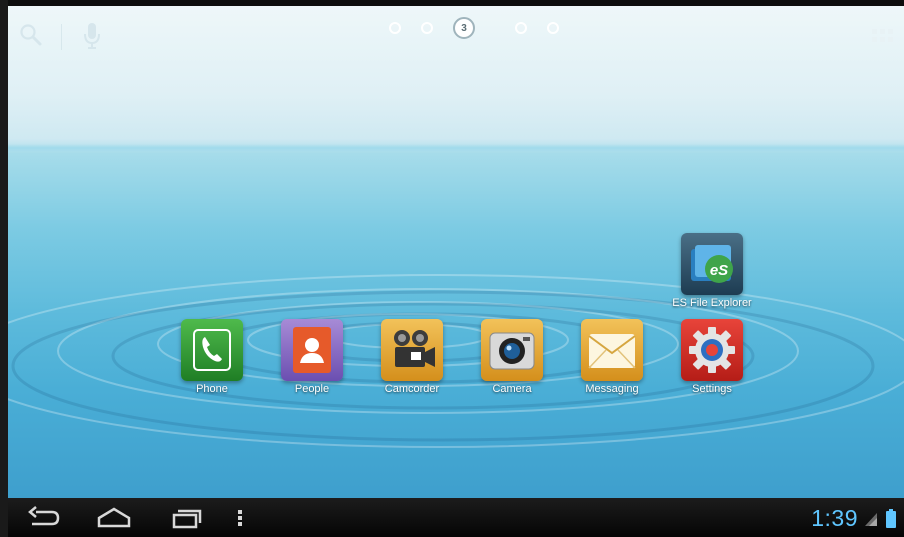 Image resolution: width=904 pixels, height=537 pixels. I want to click on app-camcorder: Camcorder, so click(412, 357).